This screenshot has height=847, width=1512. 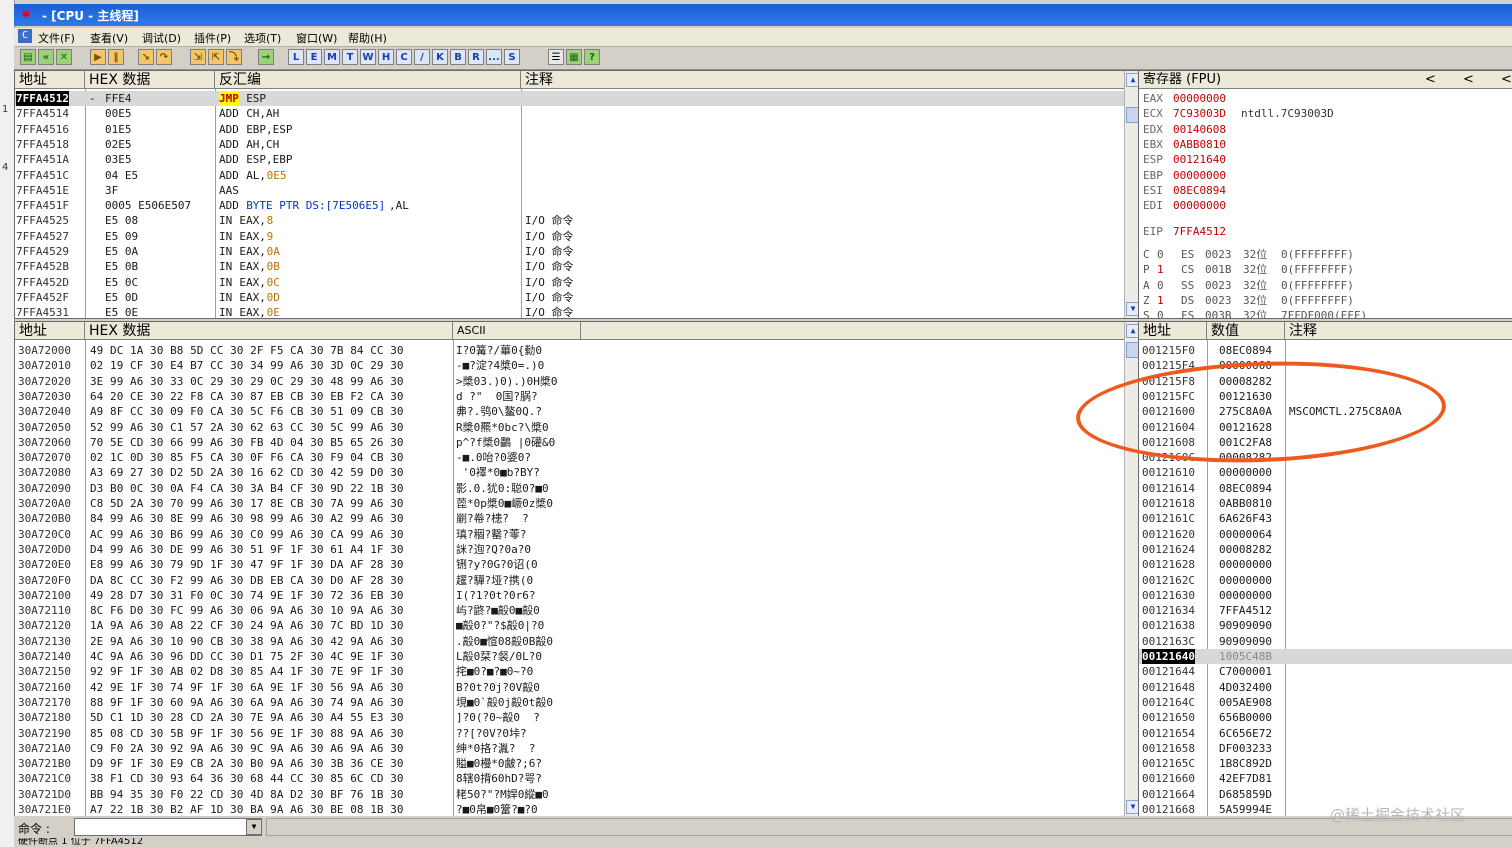 I want to click on windows-window-icon: W, so click(x=368, y=57).